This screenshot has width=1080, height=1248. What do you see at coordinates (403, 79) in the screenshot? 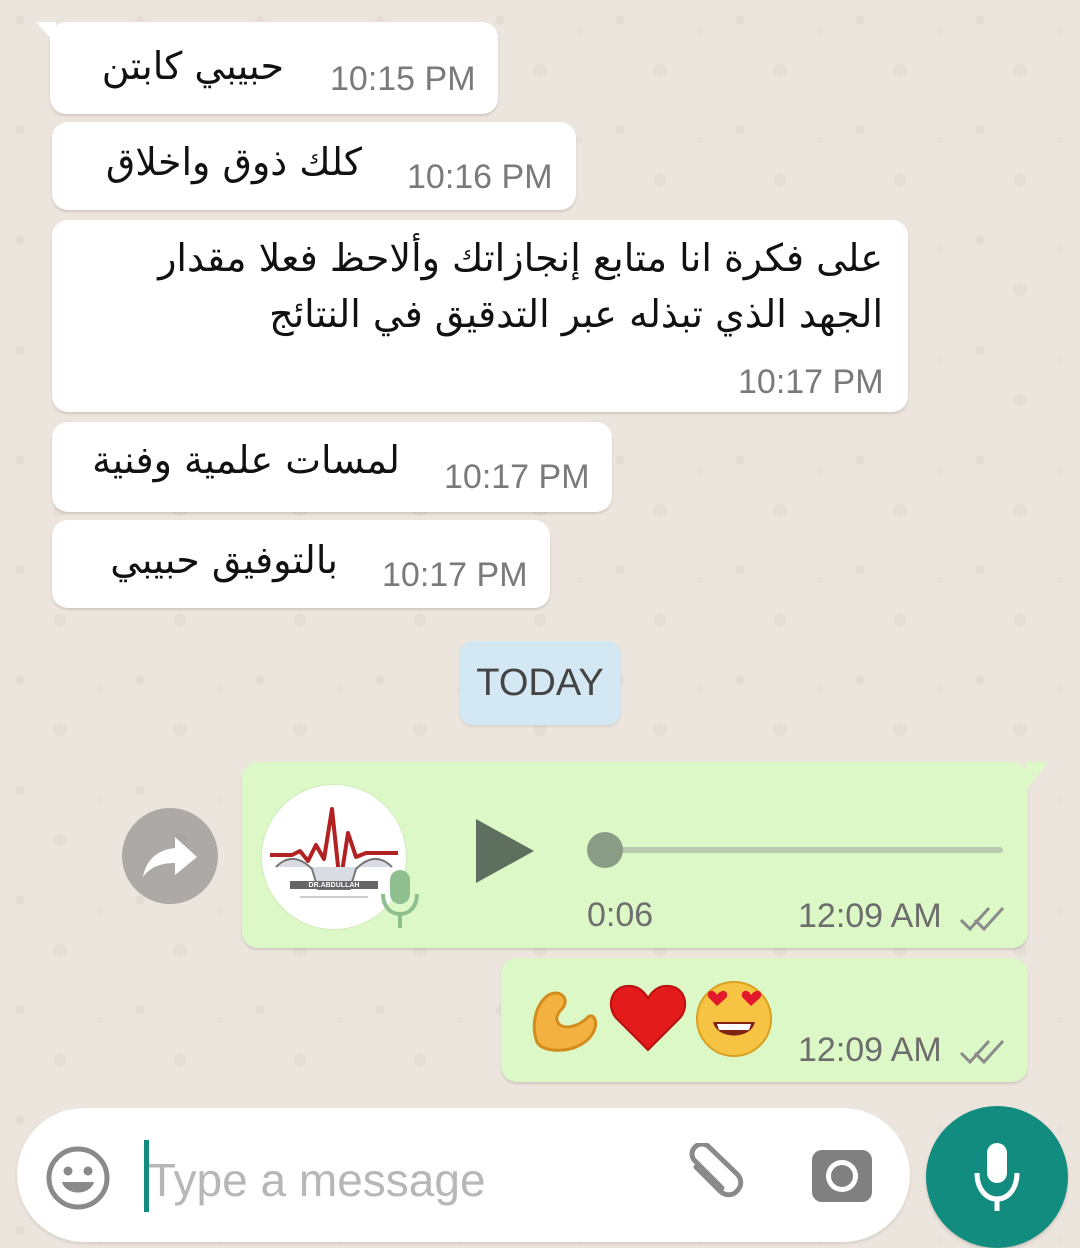
I see `message-time: 10:15 PM` at bounding box center [403, 79].